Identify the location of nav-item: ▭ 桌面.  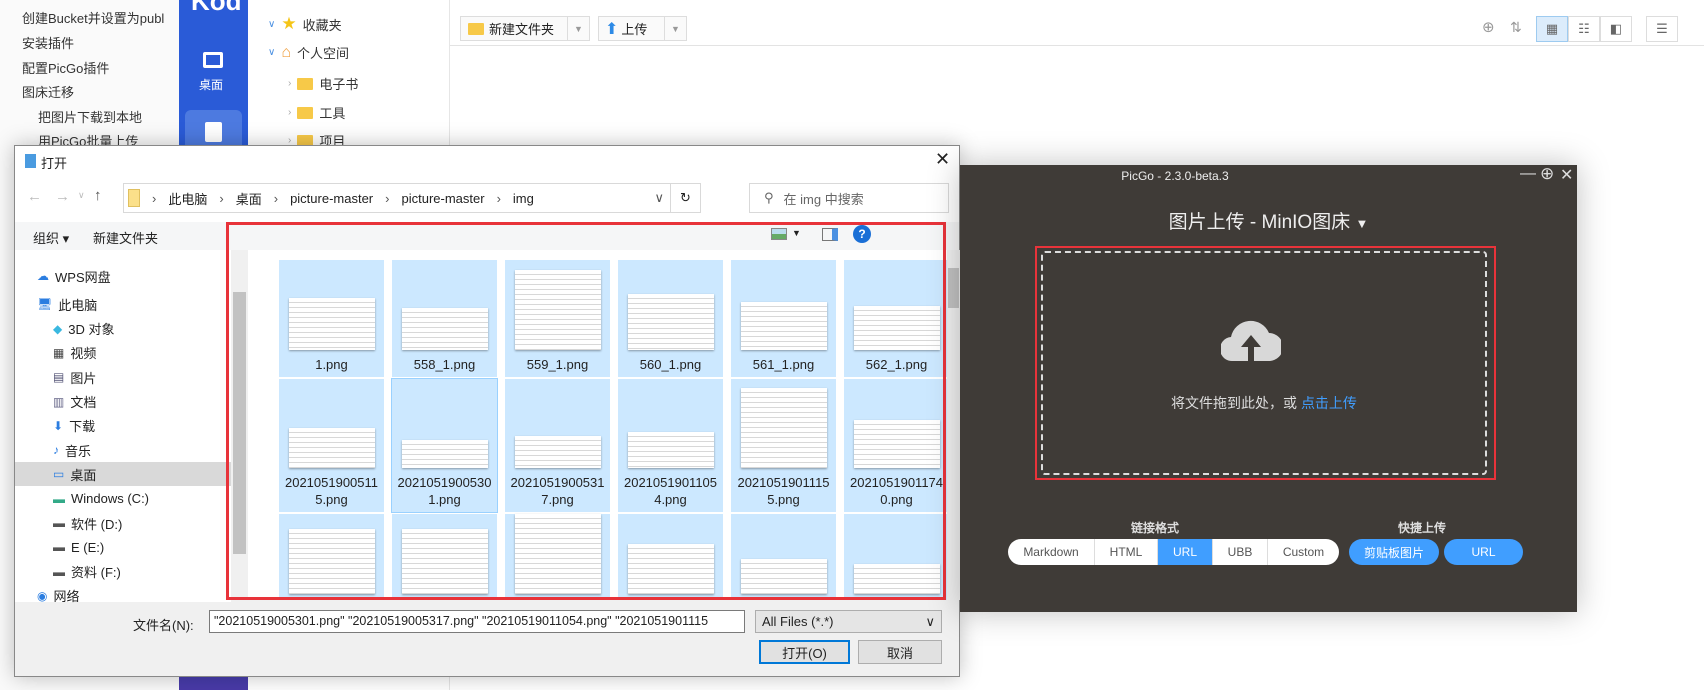
(123, 474).